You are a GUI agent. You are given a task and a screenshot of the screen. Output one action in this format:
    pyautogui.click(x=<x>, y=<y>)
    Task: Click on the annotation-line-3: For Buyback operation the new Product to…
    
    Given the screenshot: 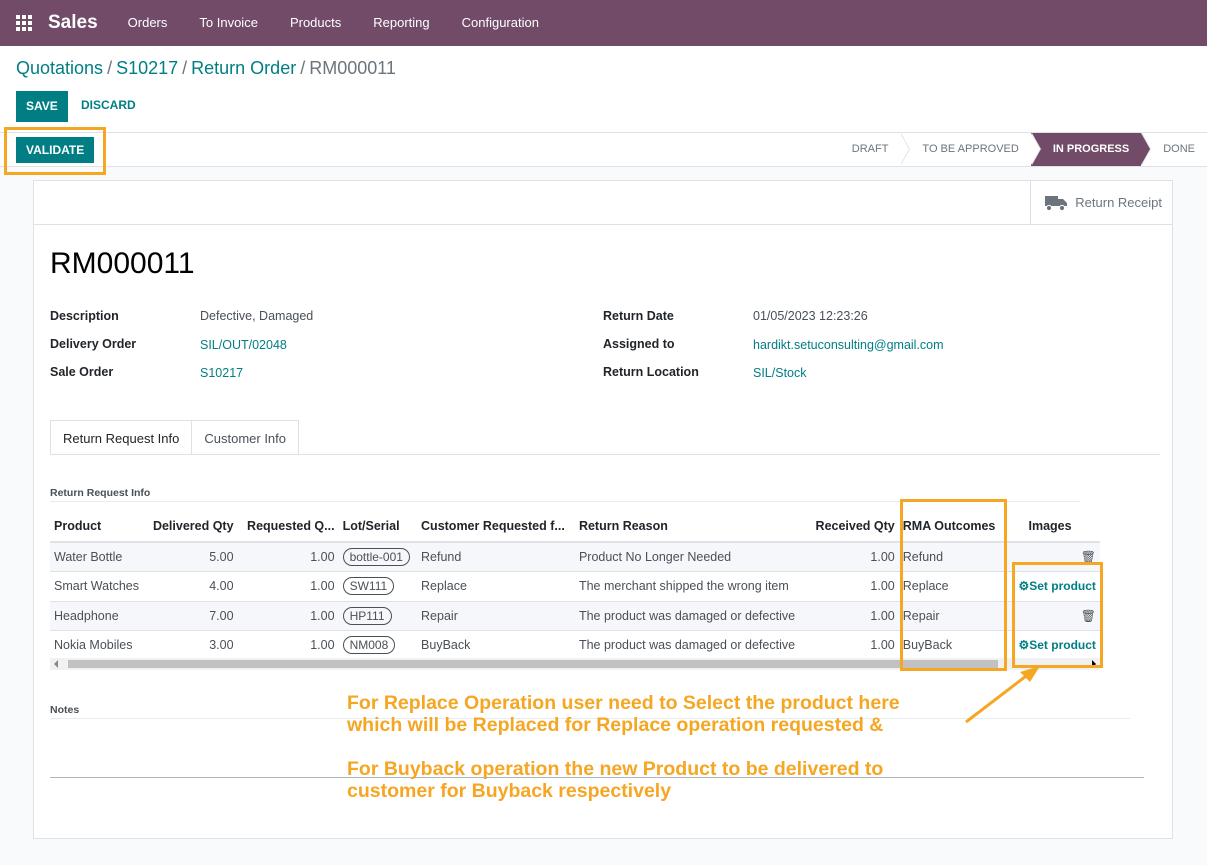 What is the action you would take?
    pyautogui.click(x=615, y=769)
    